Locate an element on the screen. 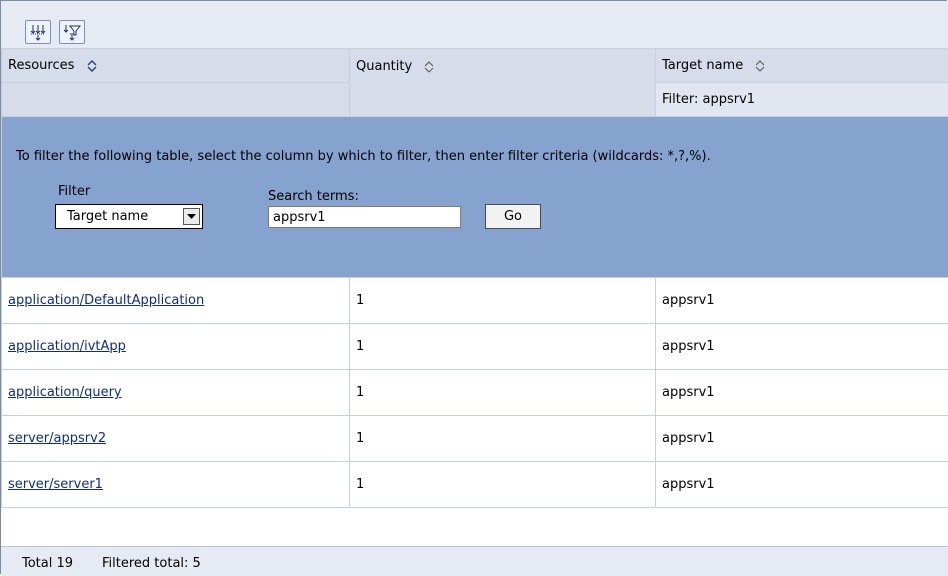 This screenshot has height=576, width=948. dropdown-button is located at coordinates (191, 216).